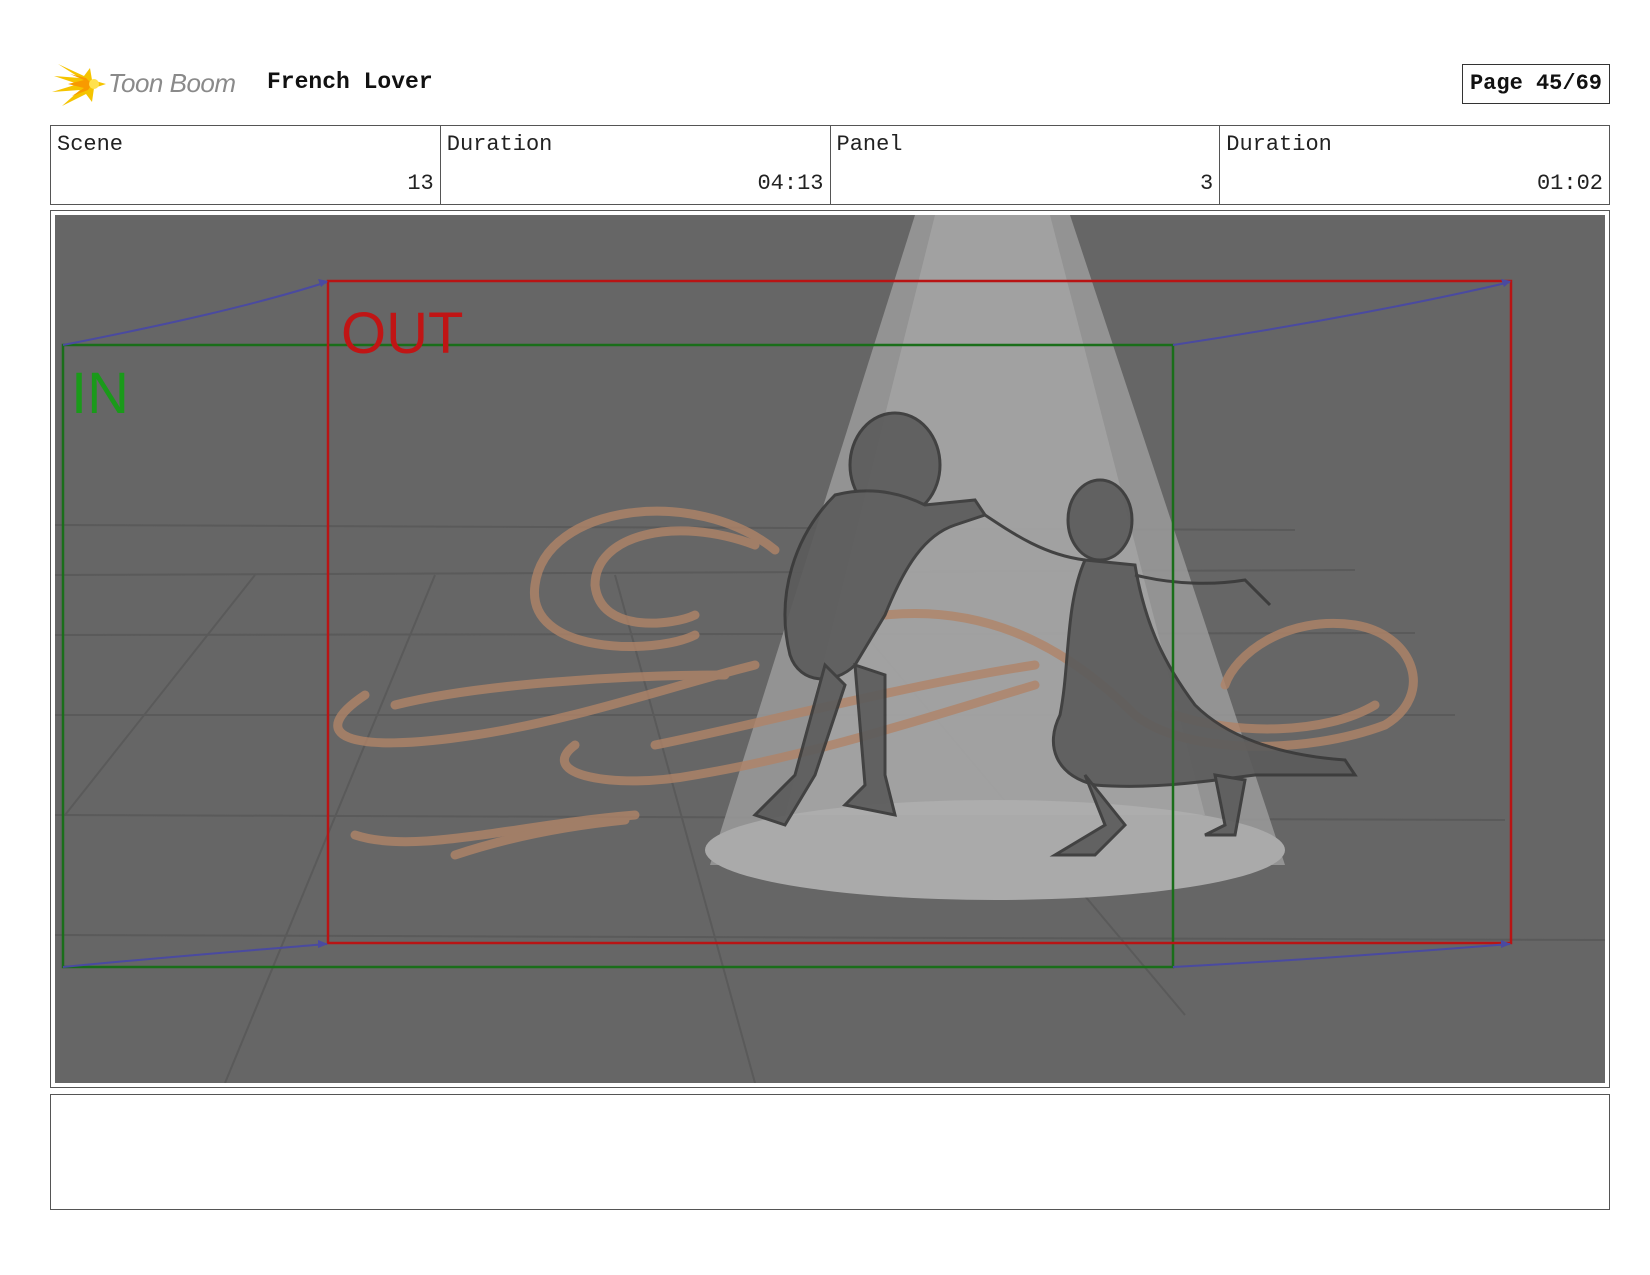 The width and height of the screenshot is (1650, 1275). What do you see at coordinates (1414, 165) in the screenshot?
I see `panel-duration-cell: Duration 01:02` at bounding box center [1414, 165].